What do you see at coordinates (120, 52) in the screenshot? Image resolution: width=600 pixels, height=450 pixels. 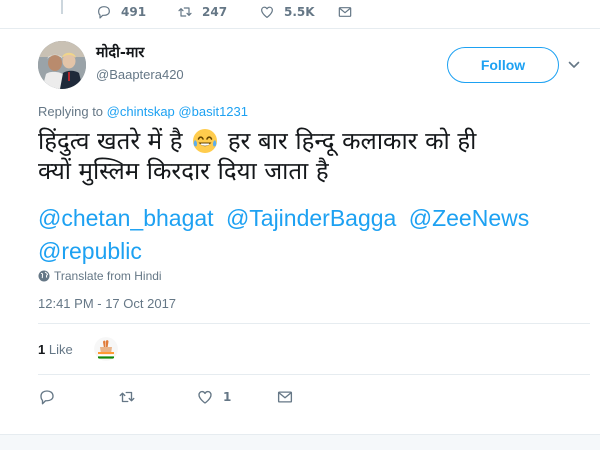 I see `user-display-name: मोदी-मार` at bounding box center [120, 52].